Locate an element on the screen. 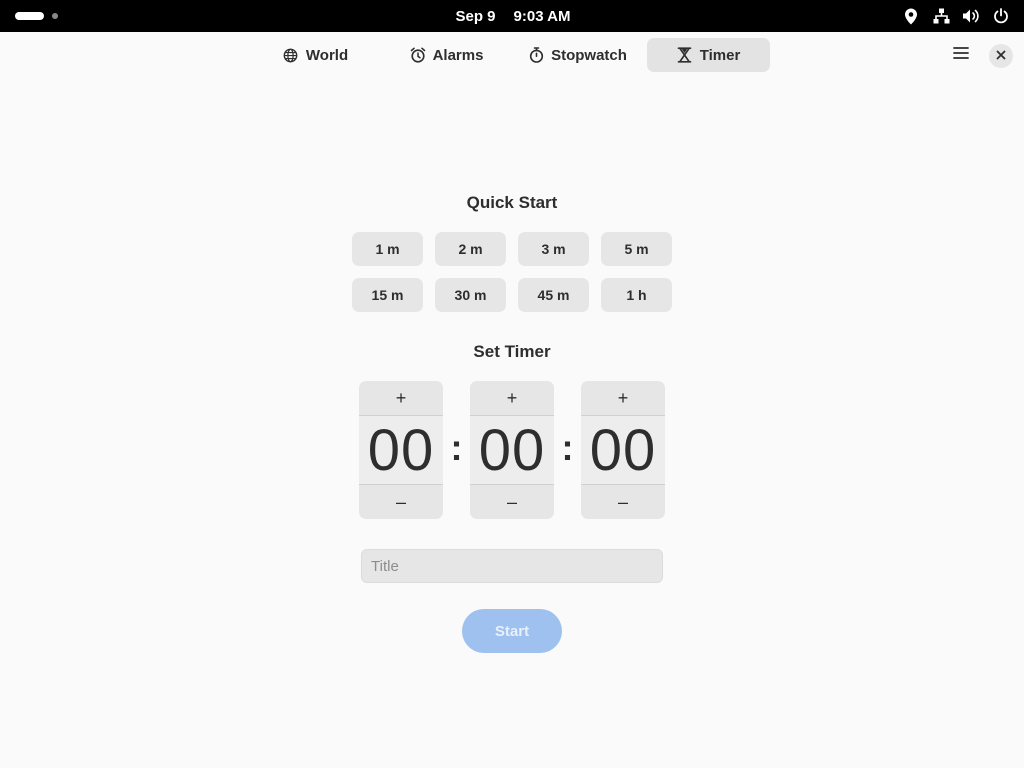 The image size is (1024, 768). minutes-increment-button: + is located at coordinates (512, 398).